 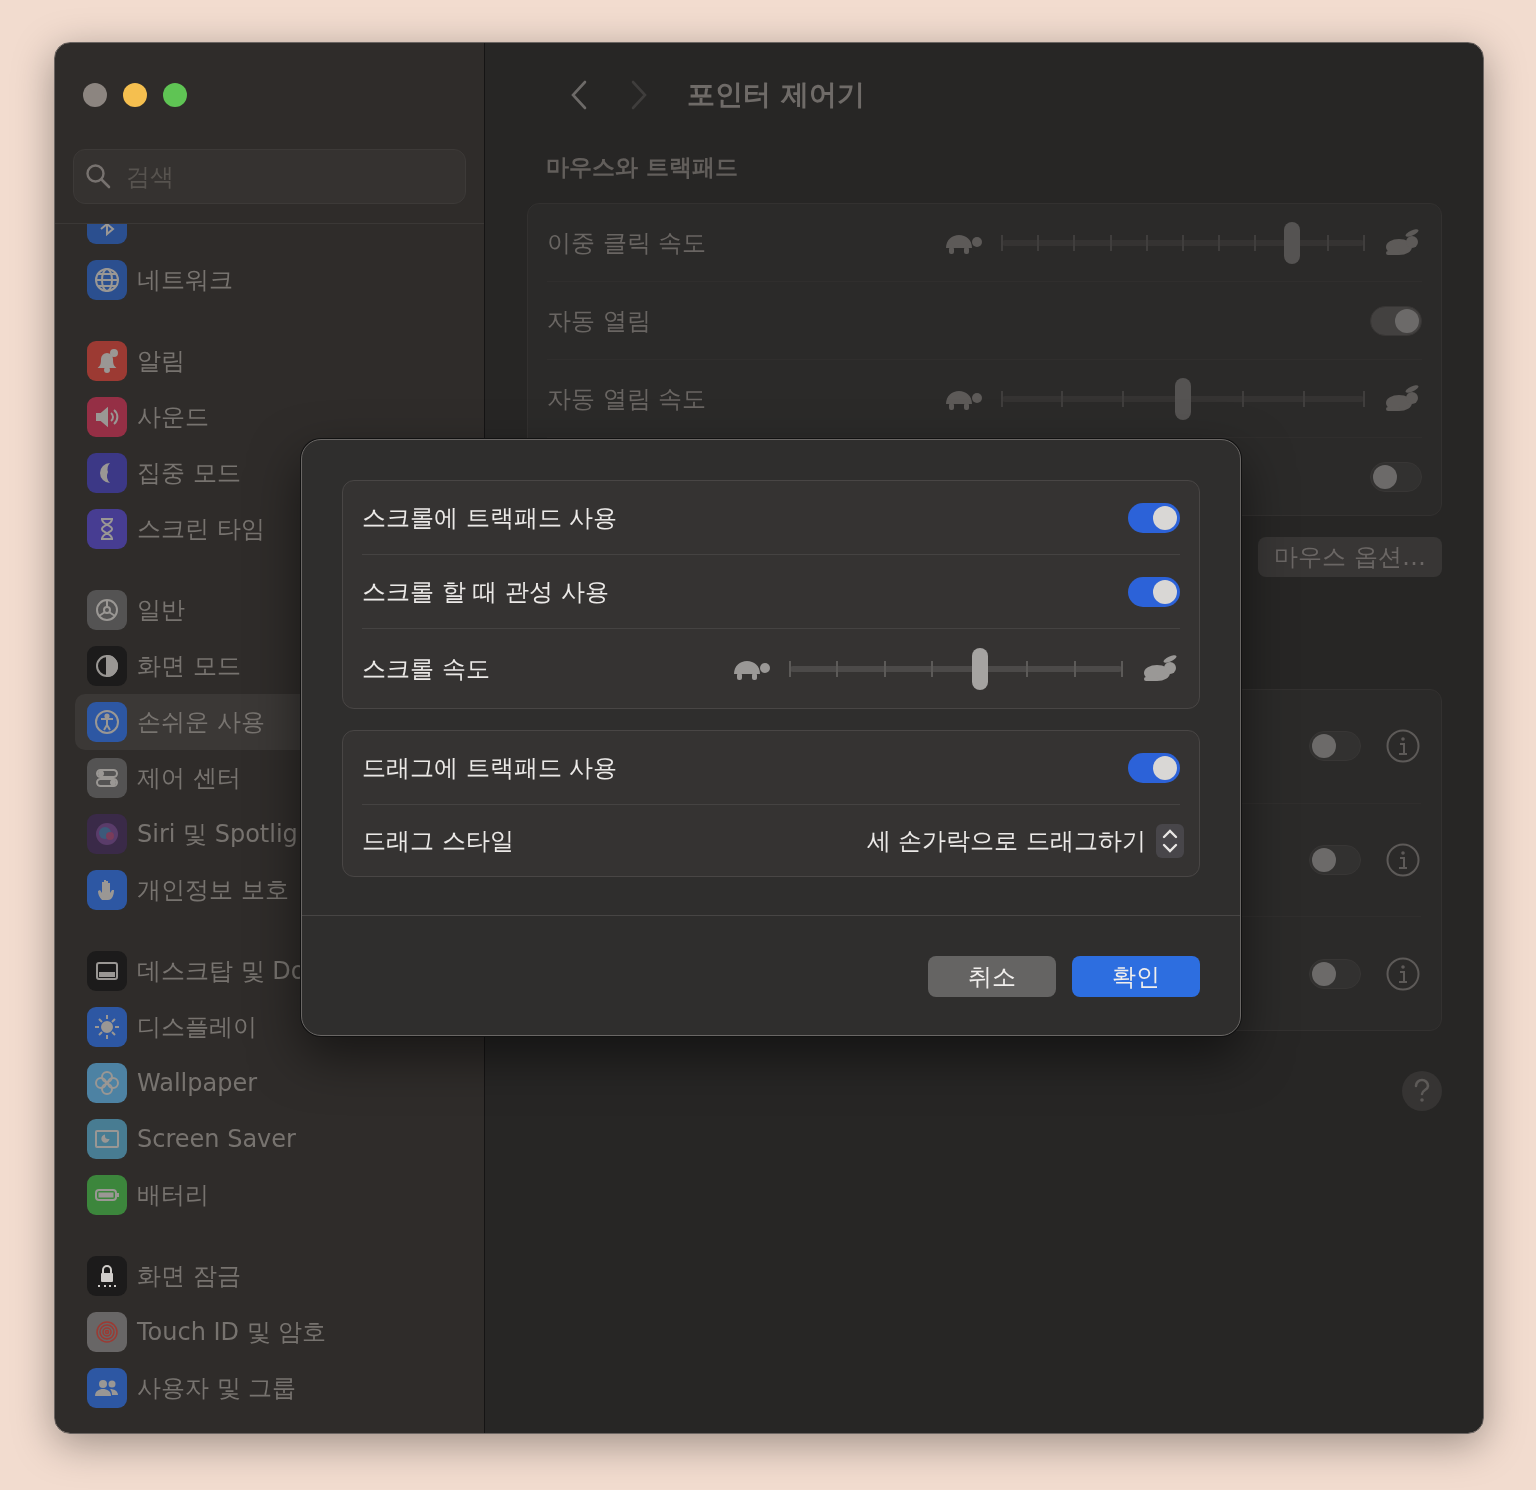 I want to click on sidebar-item: 배터리, so click(x=275, y=1195).